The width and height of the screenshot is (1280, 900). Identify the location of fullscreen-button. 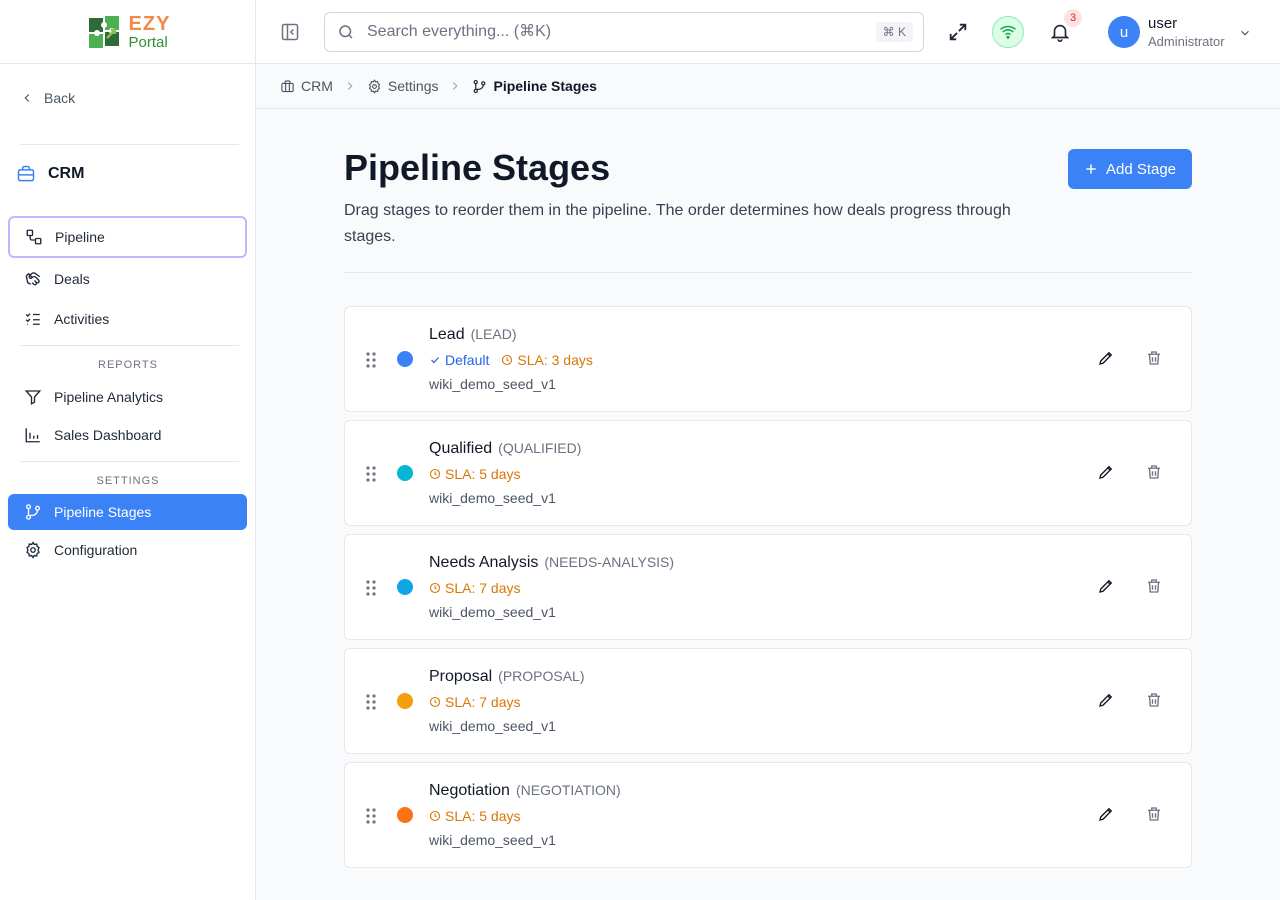
(958, 32).